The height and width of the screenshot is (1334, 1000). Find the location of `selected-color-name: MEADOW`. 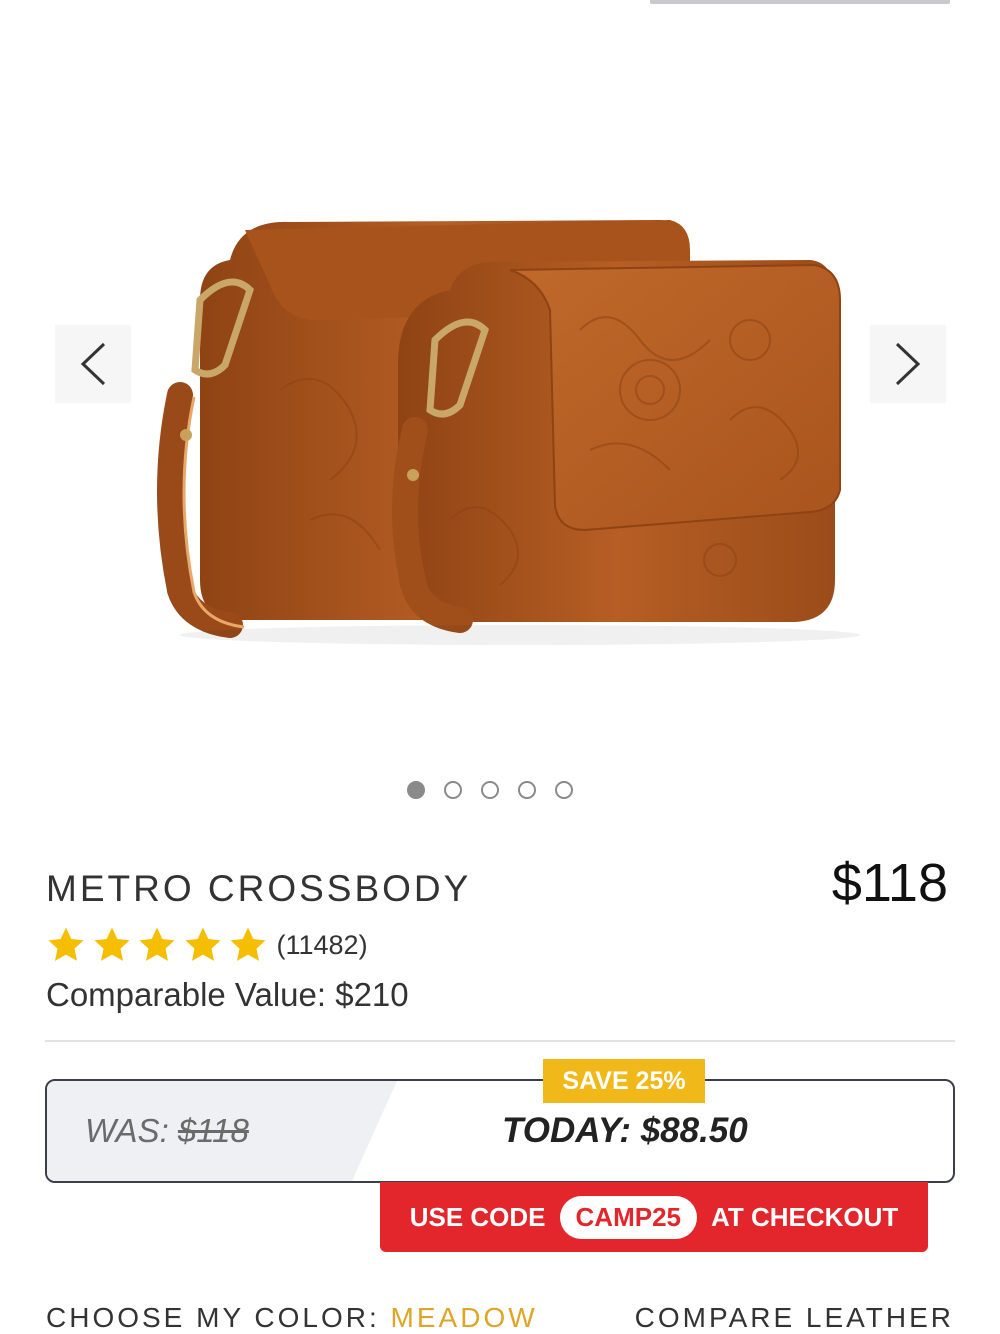

selected-color-name: MEADOW is located at coordinates (464, 1317).